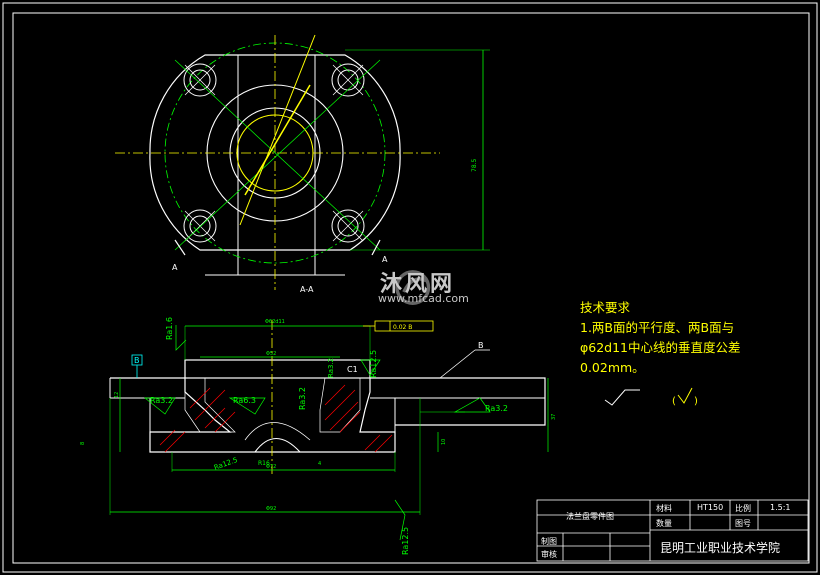  What do you see at coordinates (175, 267) in the screenshot?
I see `cut-label-left: A` at bounding box center [175, 267].